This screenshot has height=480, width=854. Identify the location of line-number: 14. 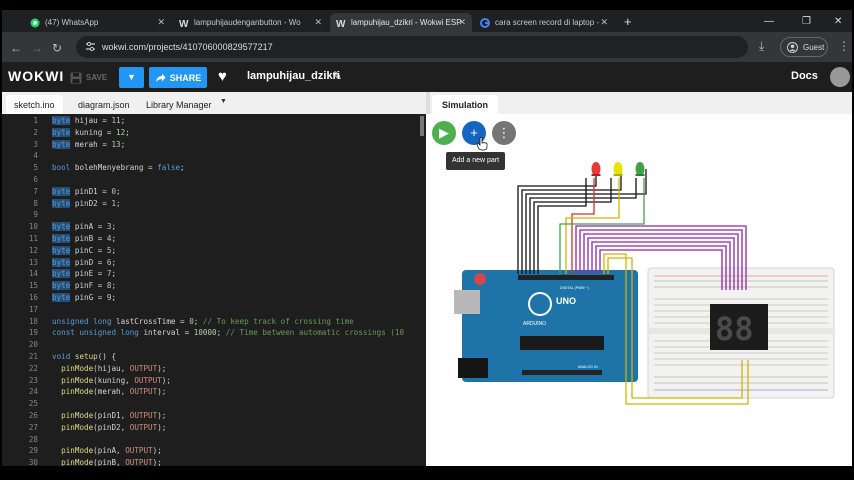
(33, 274).